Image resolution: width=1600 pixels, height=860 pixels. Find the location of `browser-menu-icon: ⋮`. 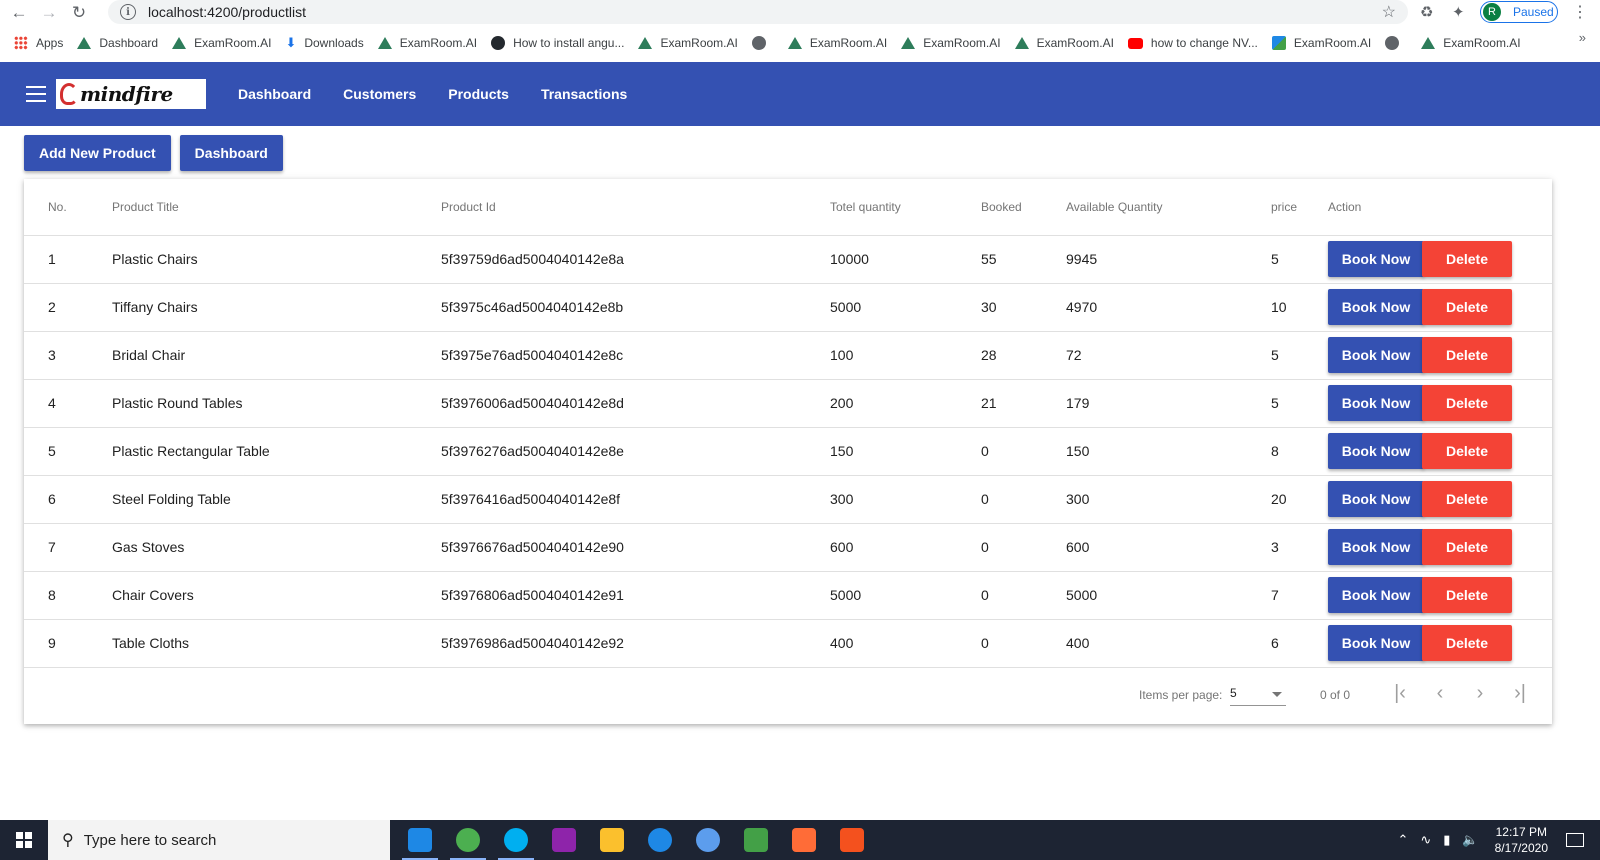

browser-menu-icon: ⋮ is located at coordinates (1580, 12).